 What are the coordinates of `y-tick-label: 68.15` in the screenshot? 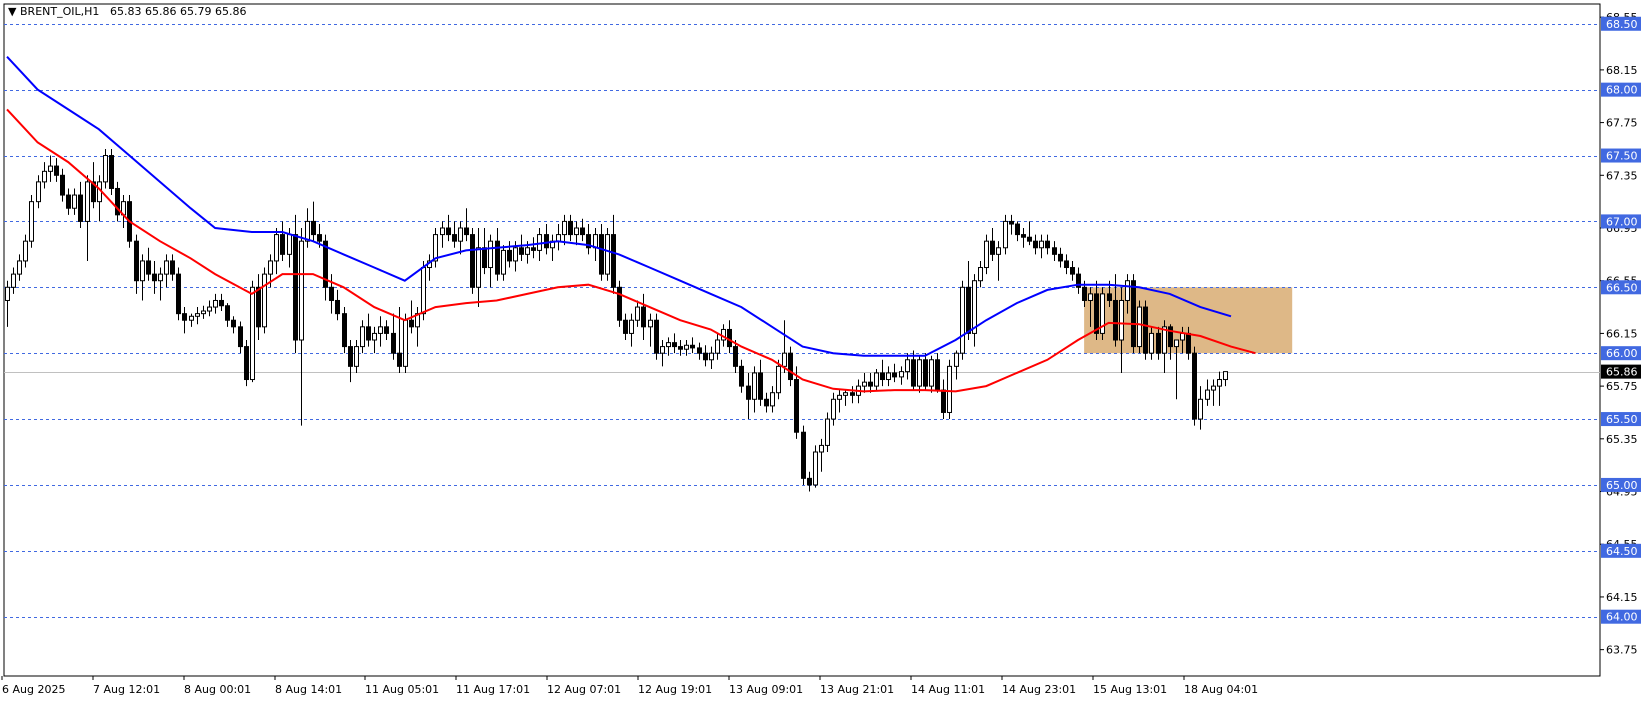 It's located at (1622, 70).